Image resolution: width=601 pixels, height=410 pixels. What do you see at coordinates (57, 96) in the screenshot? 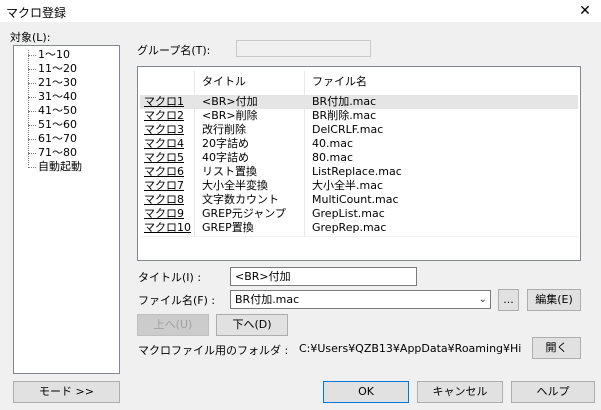
I see `tree-item-label: 31〜40` at bounding box center [57, 96].